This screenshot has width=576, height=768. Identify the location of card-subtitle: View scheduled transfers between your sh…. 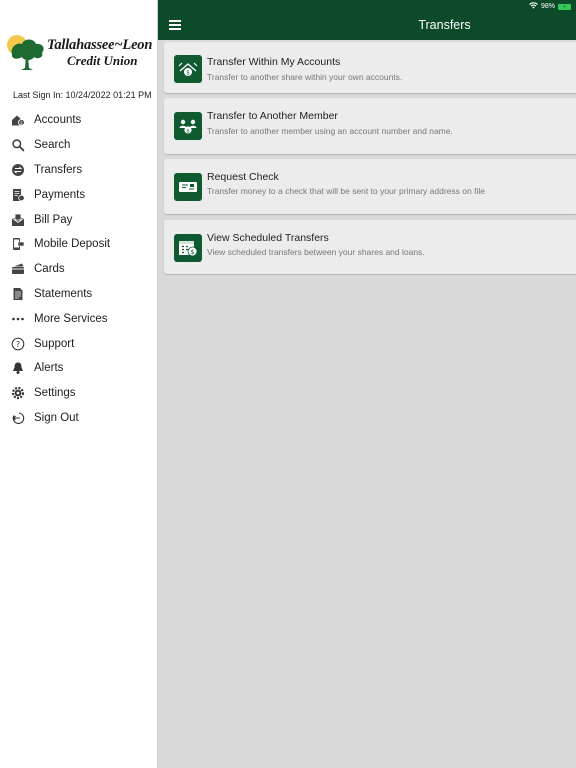
(316, 252).